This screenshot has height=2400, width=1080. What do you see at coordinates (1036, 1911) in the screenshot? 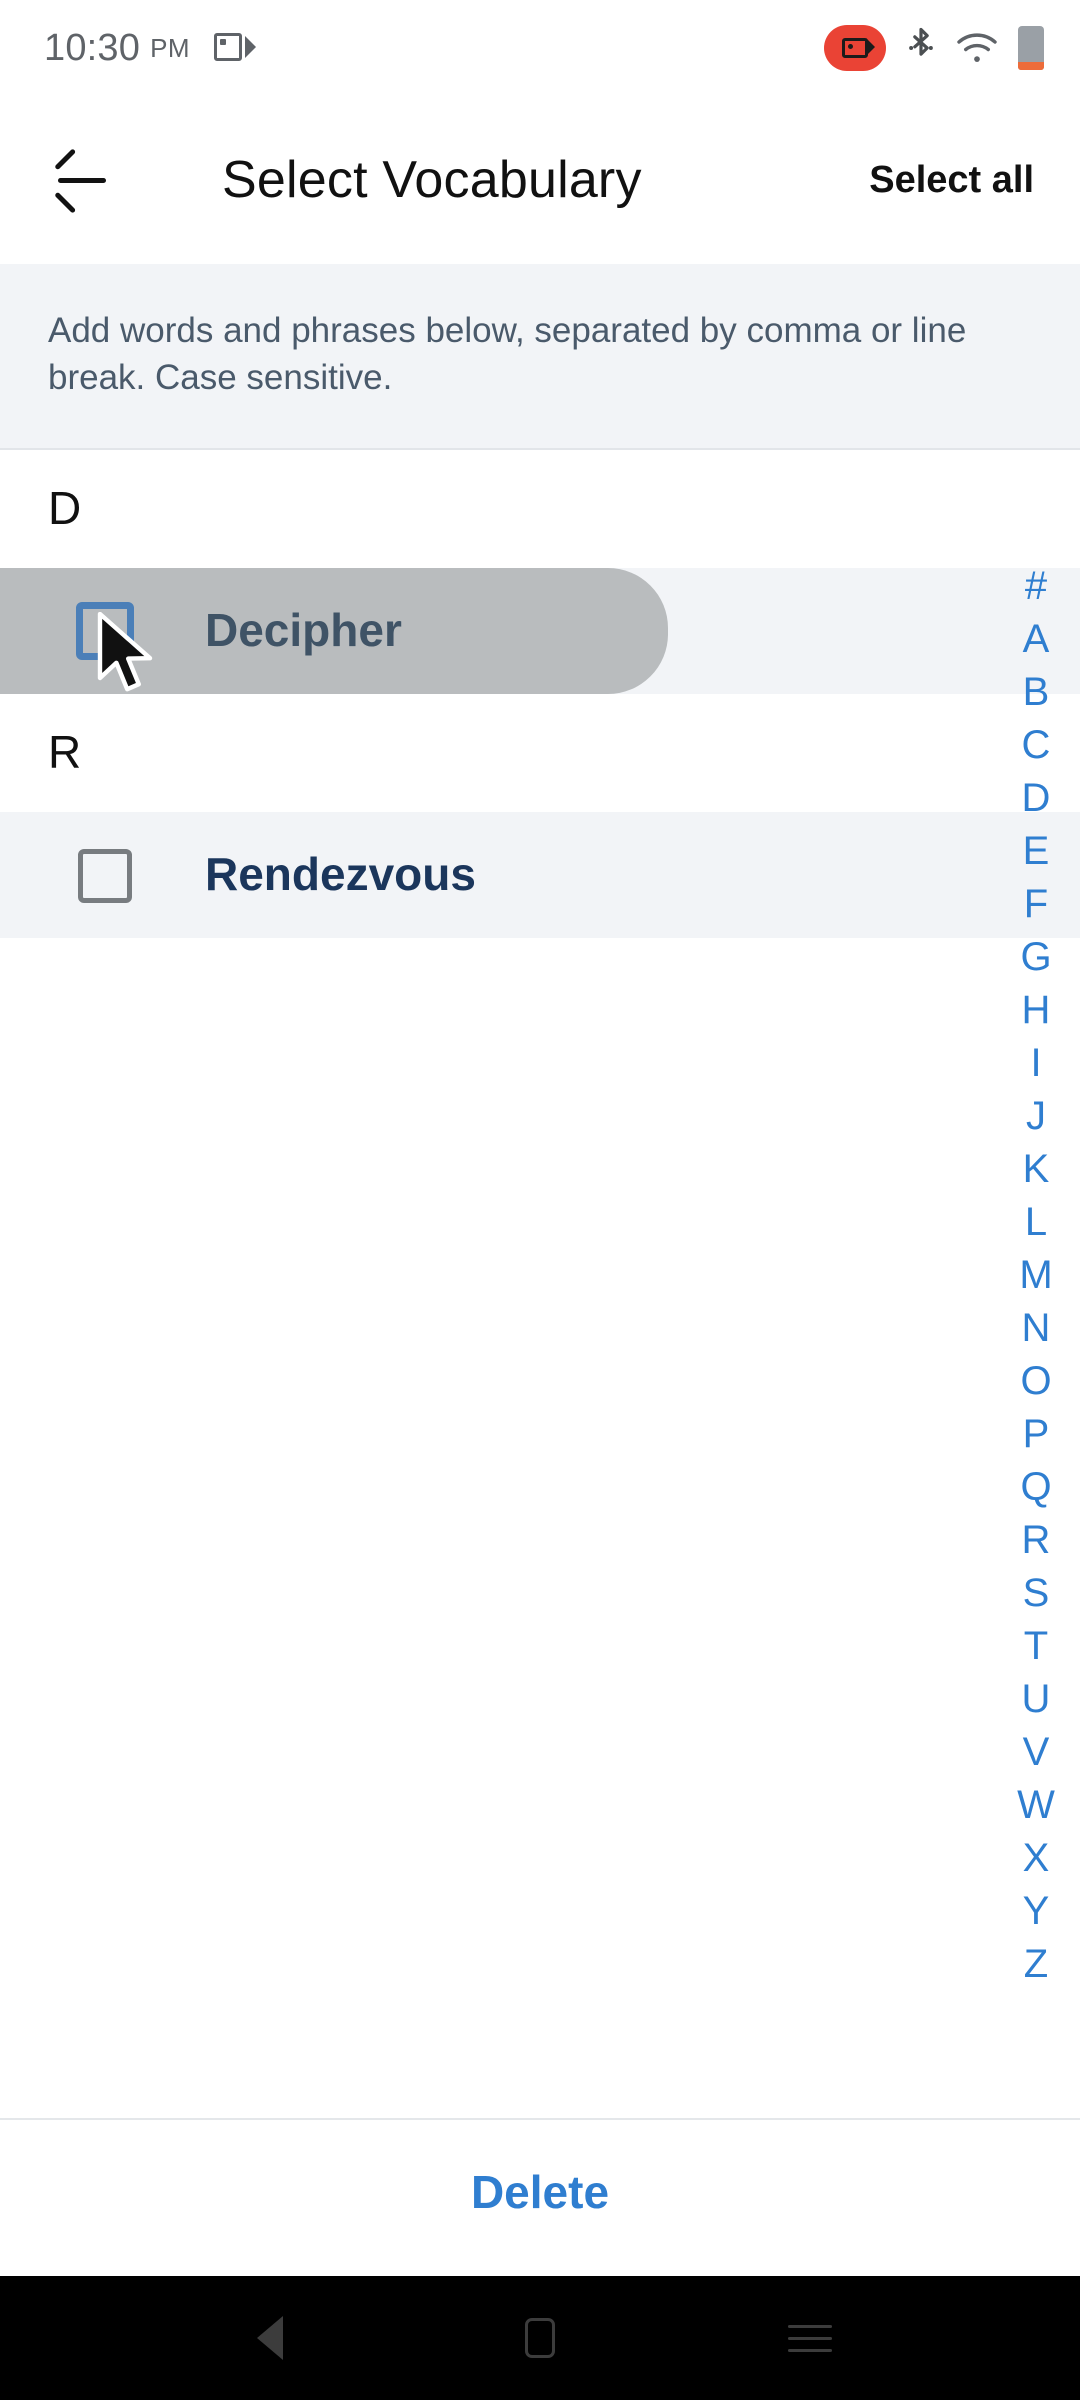
I see `alpha-index-letter: Y` at bounding box center [1036, 1911].